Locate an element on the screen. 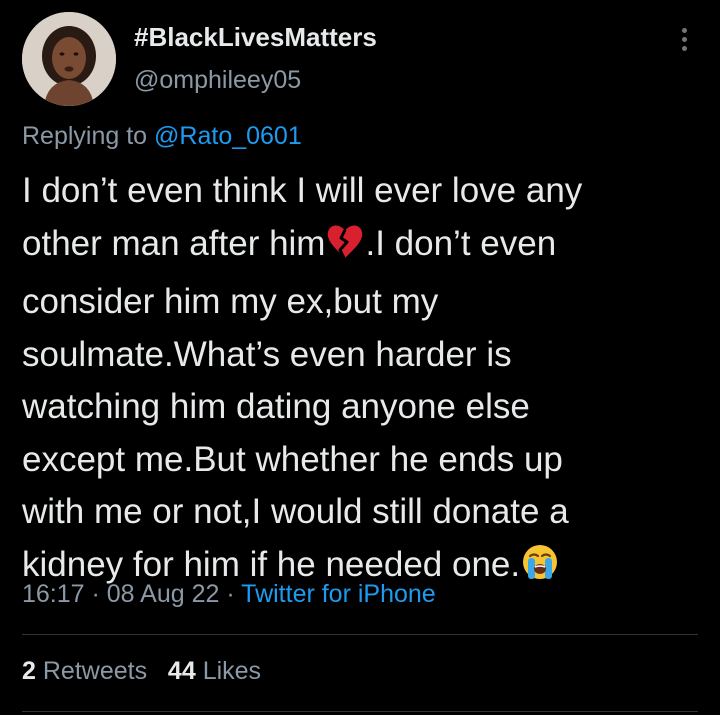 This screenshot has height=715, width=720. tweet-line: I don’t even think I will ever love any is located at coordinates (302, 190).